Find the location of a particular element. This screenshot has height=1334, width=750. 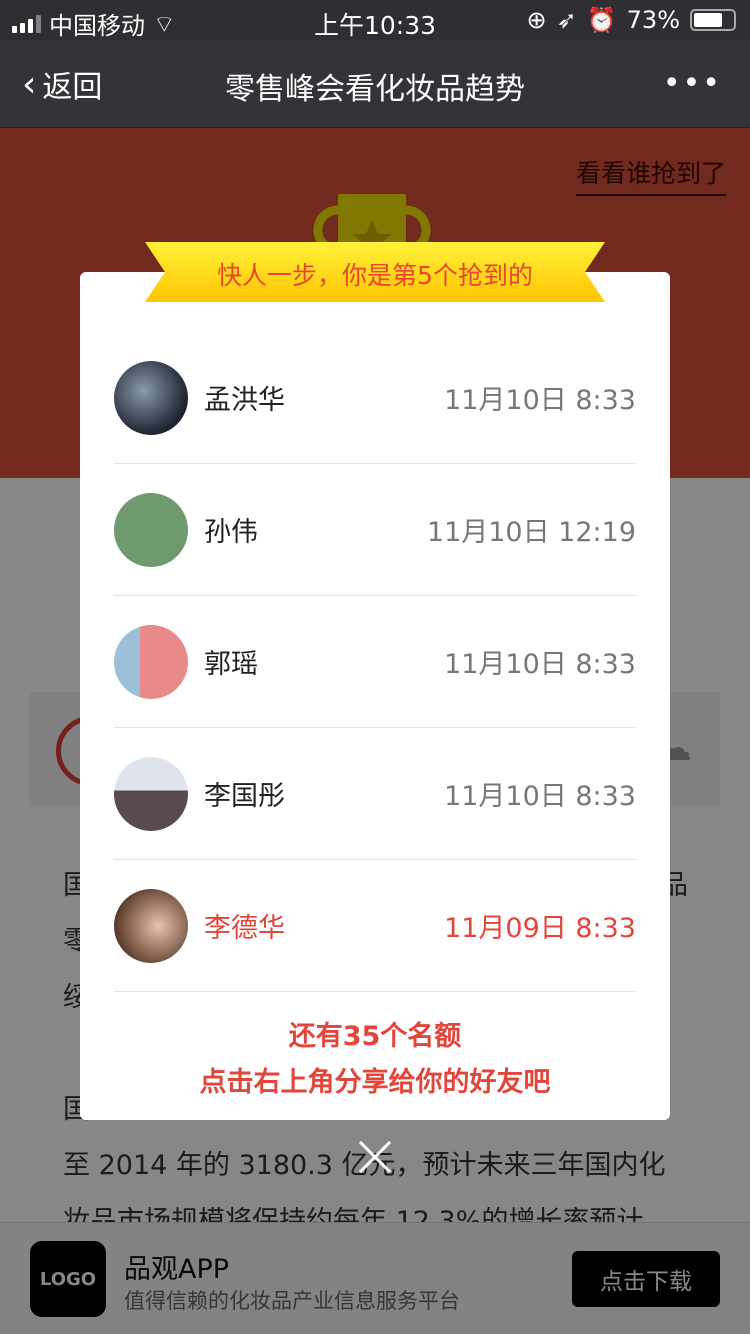

more-menu-icon: ••• is located at coordinates (692, 83).